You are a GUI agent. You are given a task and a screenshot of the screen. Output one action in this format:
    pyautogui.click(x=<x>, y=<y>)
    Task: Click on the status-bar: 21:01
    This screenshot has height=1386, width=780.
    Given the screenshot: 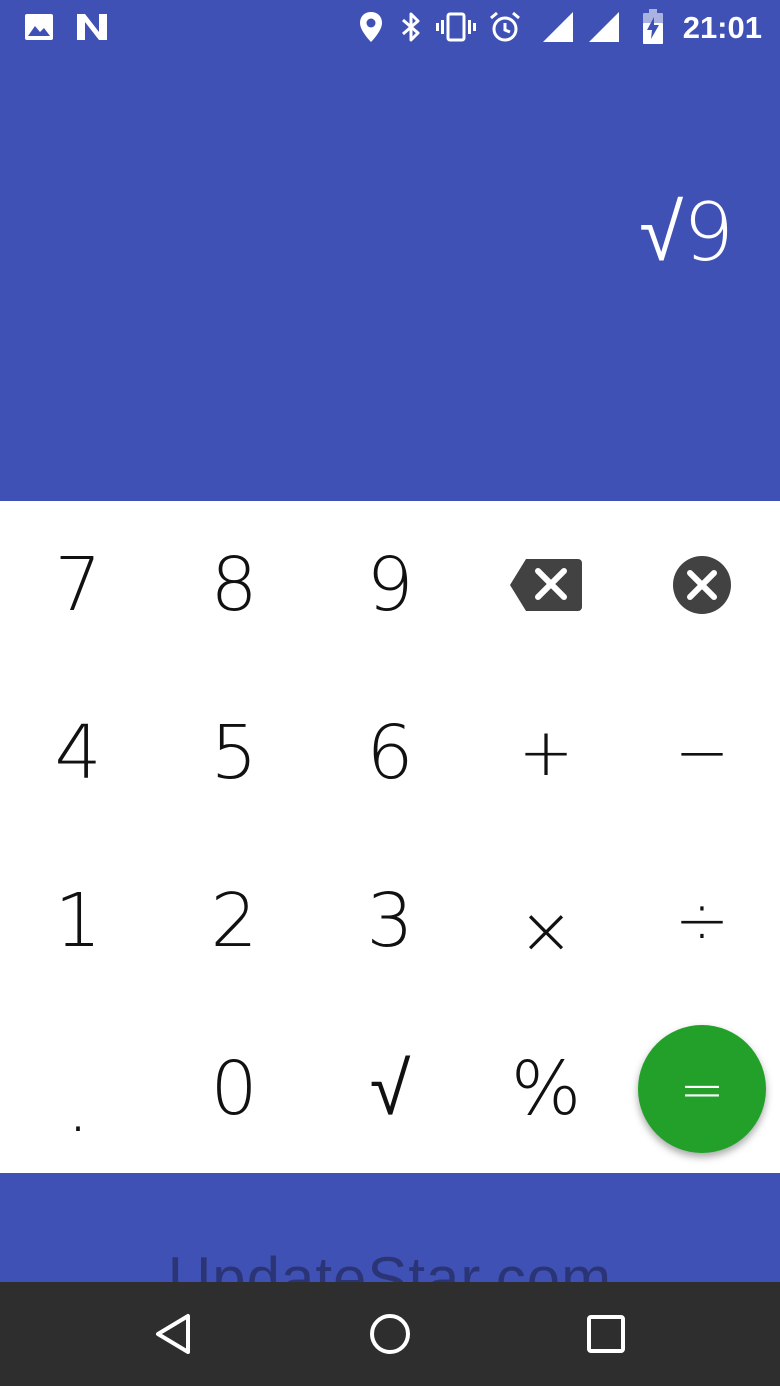 What is the action you would take?
    pyautogui.click(x=390, y=28)
    